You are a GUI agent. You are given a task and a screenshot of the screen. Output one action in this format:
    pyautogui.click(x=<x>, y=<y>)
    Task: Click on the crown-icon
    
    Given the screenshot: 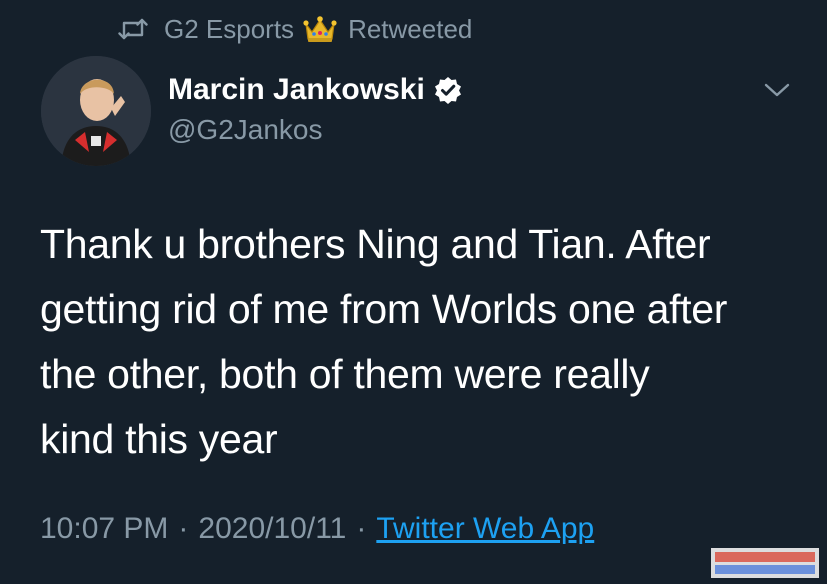 What is the action you would take?
    pyautogui.click(x=320, y=29)
    